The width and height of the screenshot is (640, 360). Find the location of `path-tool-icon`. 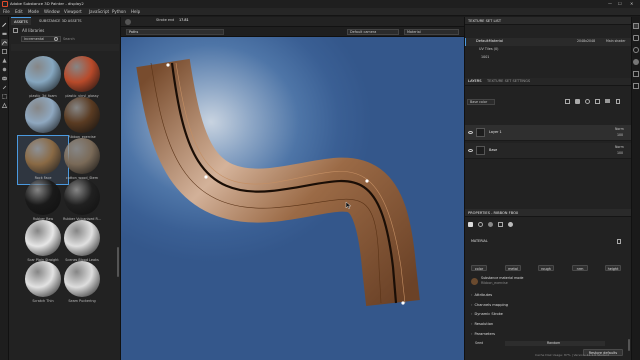

path-tool-icon is located at coordinates (4, 42).